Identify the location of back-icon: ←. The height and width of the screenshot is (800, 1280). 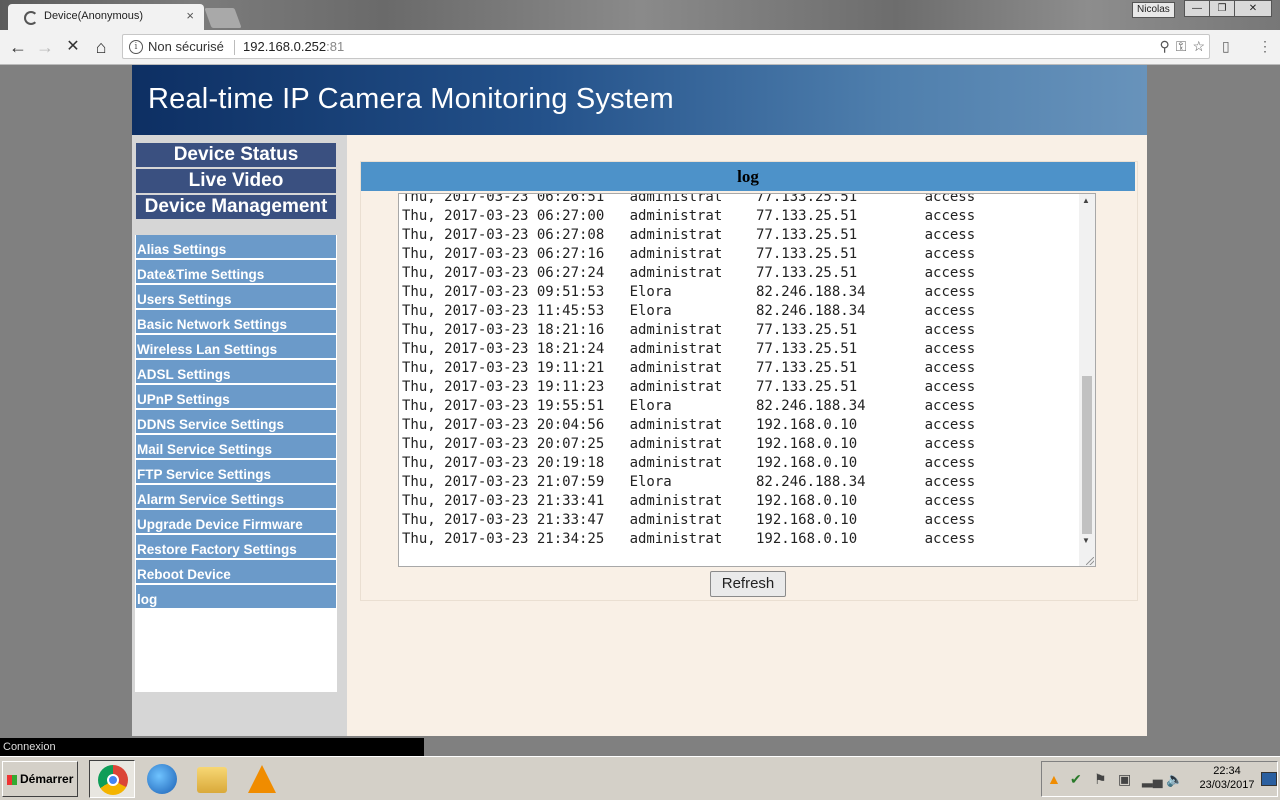
(18, 47).